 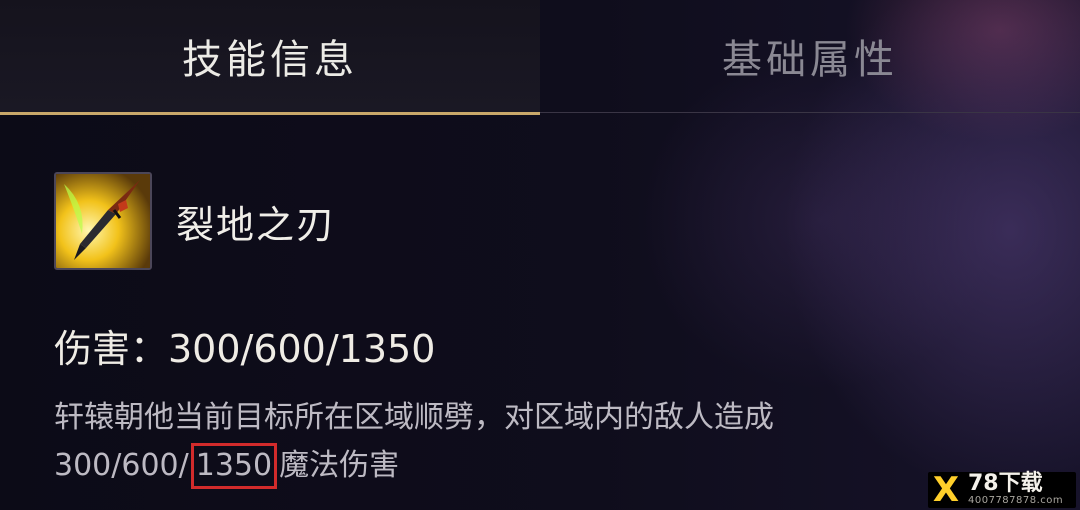 I want to click on description-line-1: 轩辕朝他当前目标所在区域顺劈，对区域内的敌人造成, so click(x=414, y=417).